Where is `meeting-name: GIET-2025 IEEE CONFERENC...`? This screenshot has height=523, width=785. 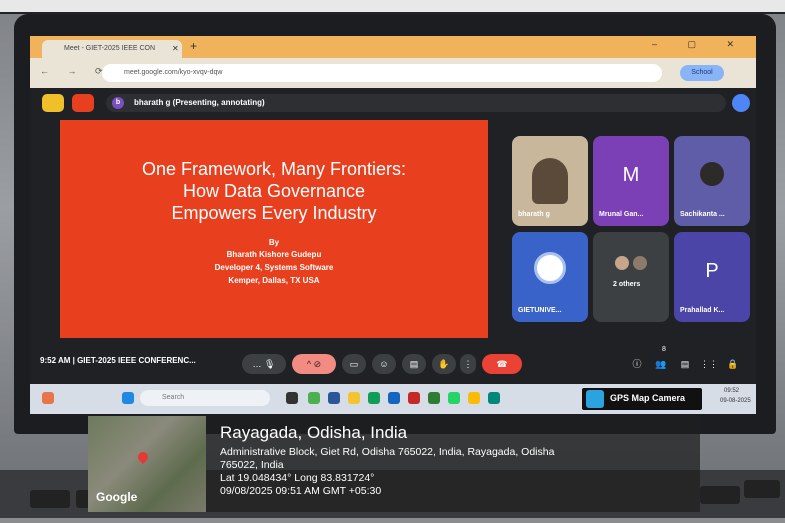
meeting-name: GIET-2025 IEEE CONFERENC... is located at coordinates (136, 360).